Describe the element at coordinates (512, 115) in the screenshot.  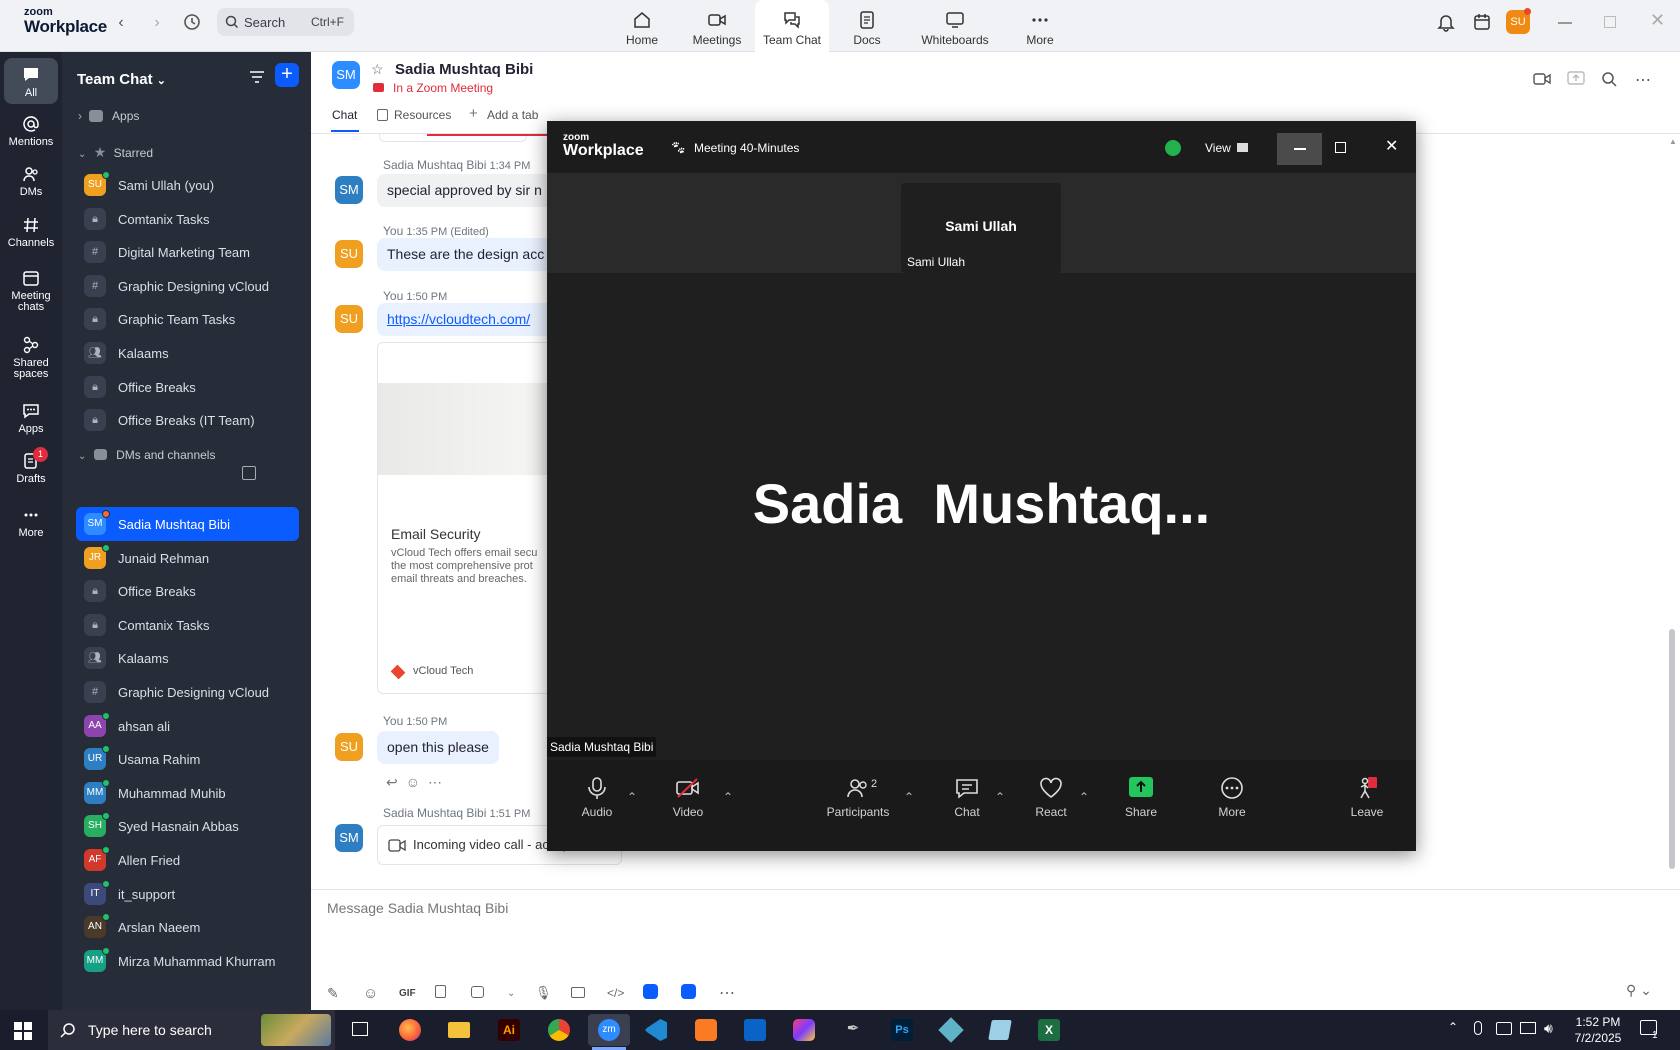
I see `tab-add: Add a tab` at that location.